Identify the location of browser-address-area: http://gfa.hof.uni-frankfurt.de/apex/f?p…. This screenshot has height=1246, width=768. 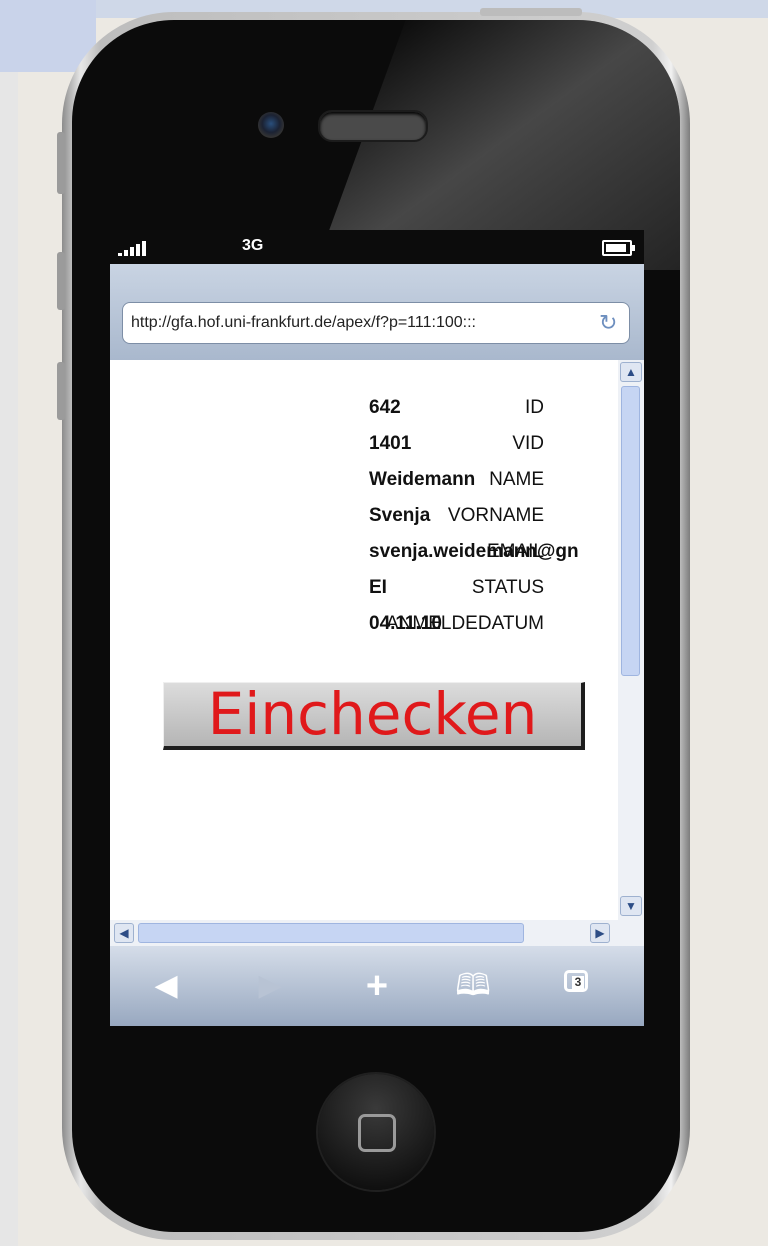
(377, 312).